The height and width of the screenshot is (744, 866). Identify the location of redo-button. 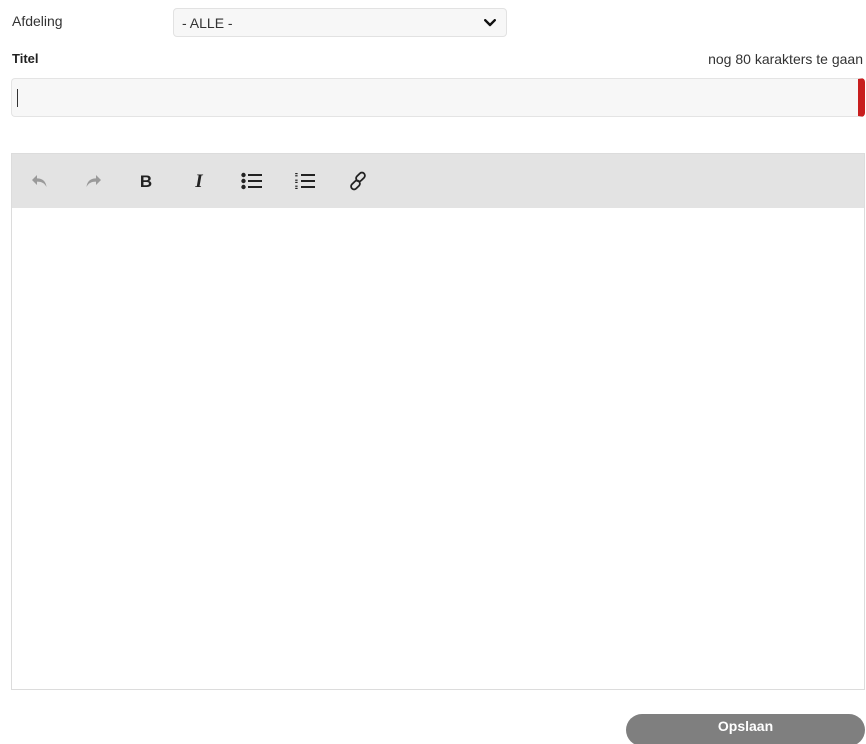
(93, 181).